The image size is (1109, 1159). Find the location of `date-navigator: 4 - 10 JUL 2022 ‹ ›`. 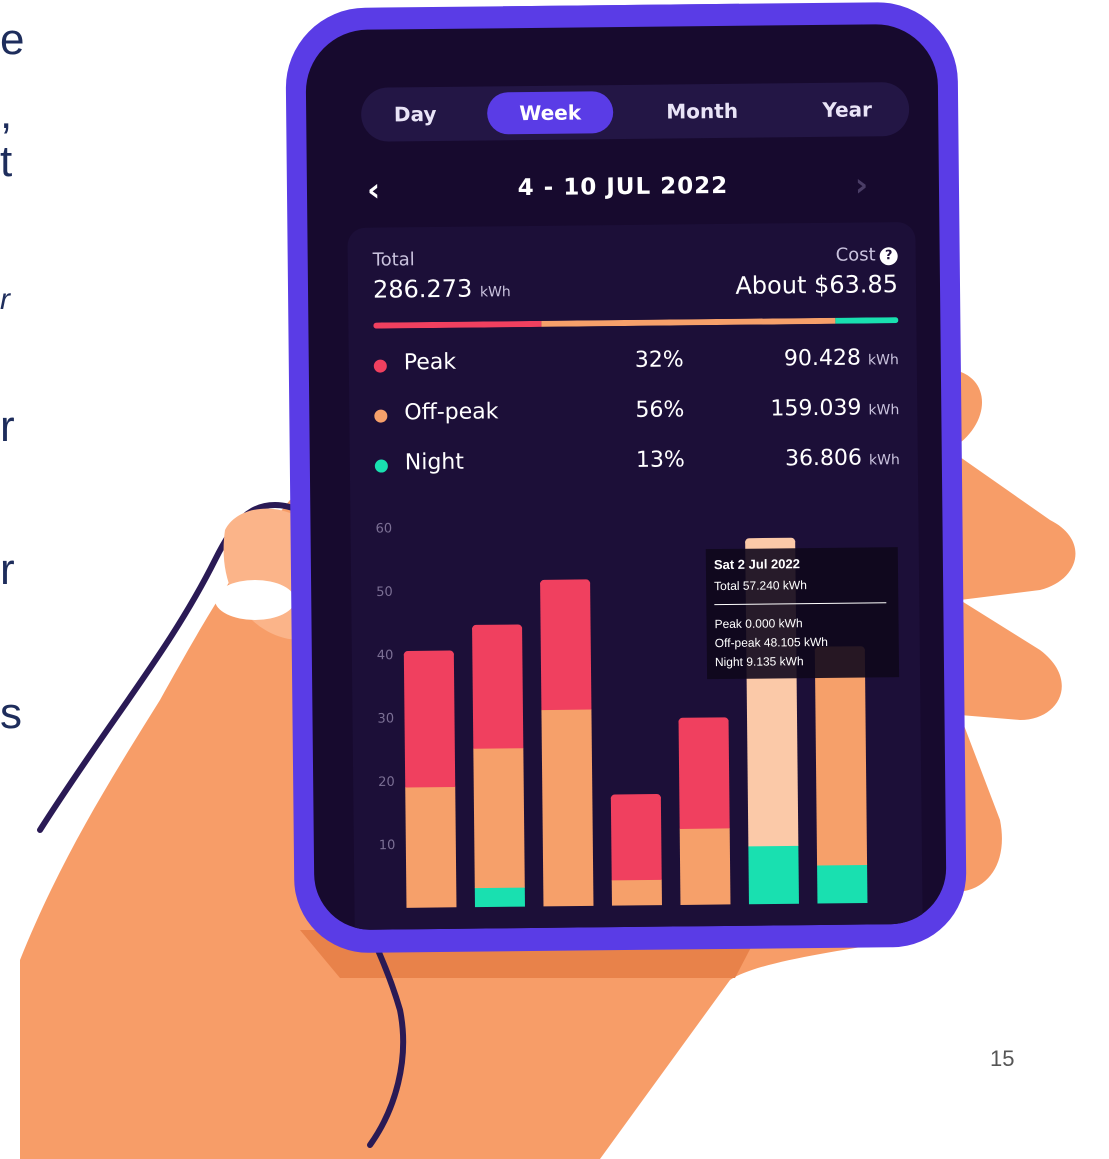

date-navigator: 4 - 10 JUL 2022 ‹ › is located at coordinates (623, 187).